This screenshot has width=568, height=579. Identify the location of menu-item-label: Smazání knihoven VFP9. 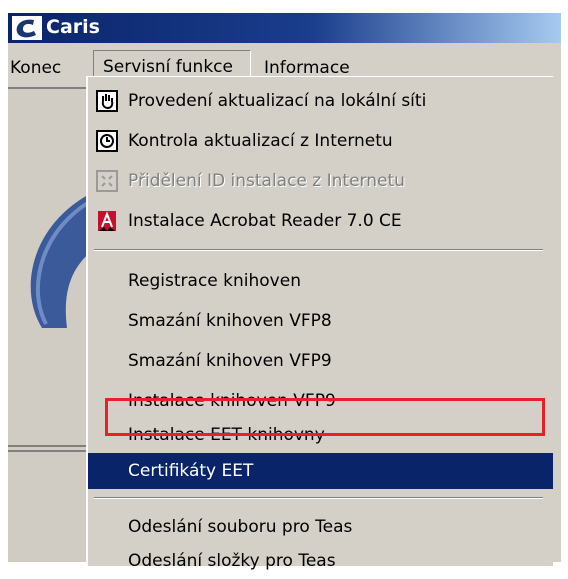
(230, 361).